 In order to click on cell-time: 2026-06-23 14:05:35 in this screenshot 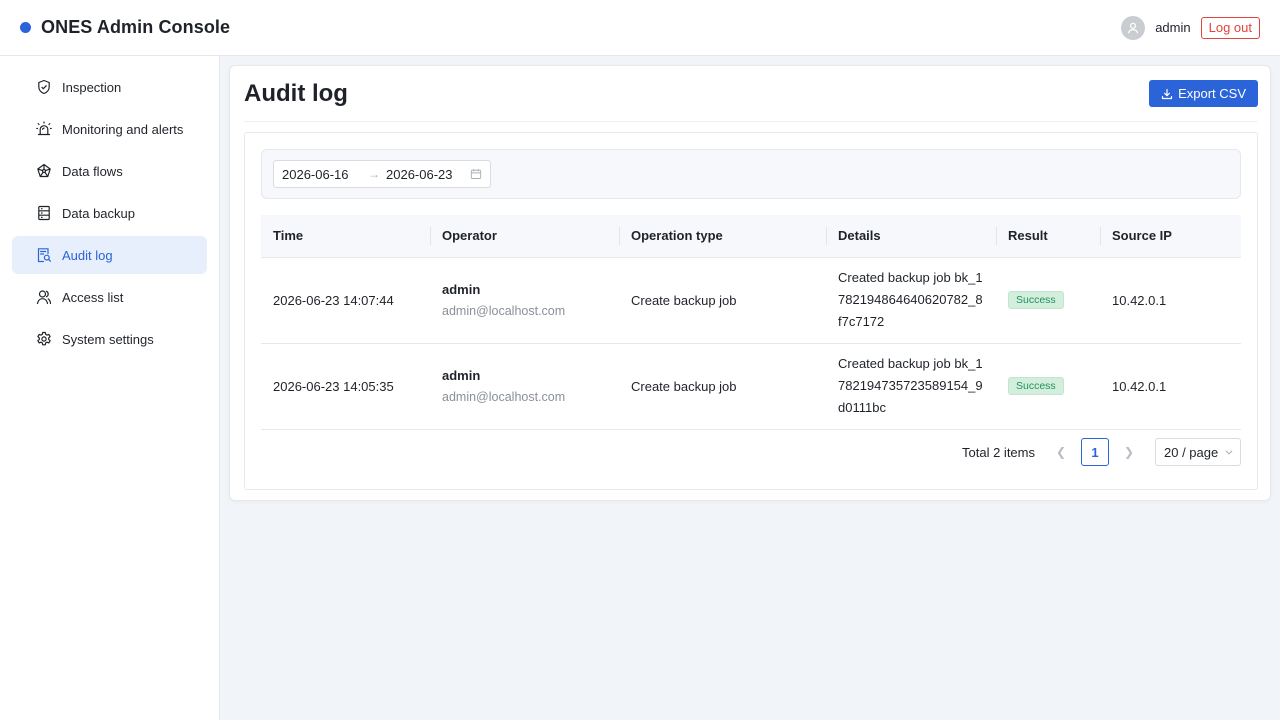, I will do `click(345, 386)`.